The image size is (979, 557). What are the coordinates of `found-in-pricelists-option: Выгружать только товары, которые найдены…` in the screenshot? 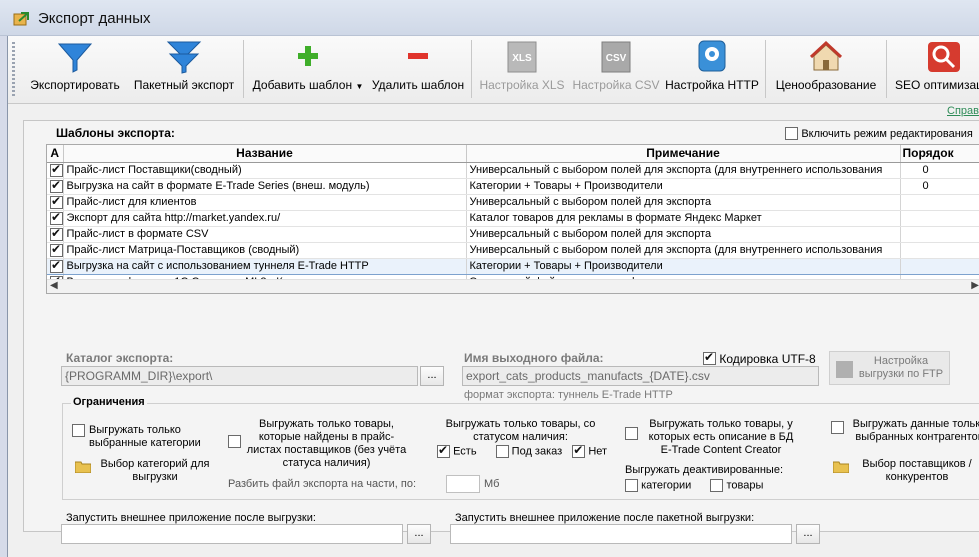 It's located at (318, 444).